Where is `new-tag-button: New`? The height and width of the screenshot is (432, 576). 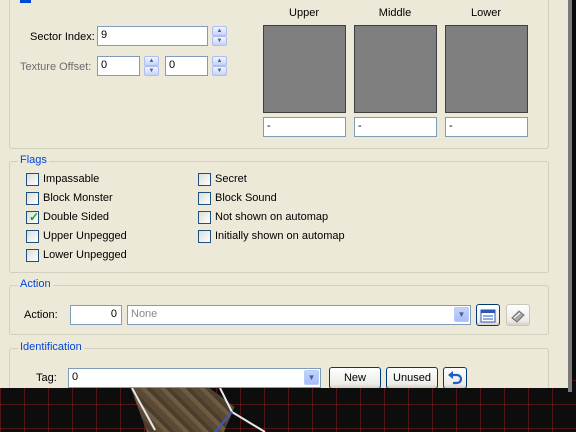
new-tag-button: New is located at coordinates (355, 377).